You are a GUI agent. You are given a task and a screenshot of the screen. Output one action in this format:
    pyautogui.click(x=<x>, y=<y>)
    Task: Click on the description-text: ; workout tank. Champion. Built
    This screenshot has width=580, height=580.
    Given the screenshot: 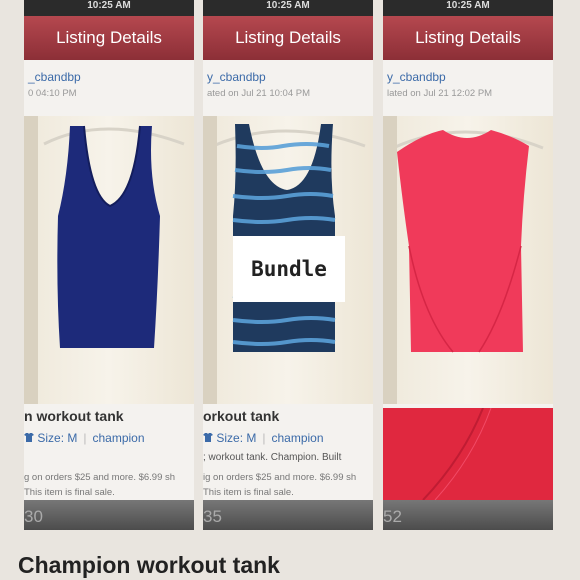 What is the action you would take?
    pyautogui.click(x=272, y=457)
    